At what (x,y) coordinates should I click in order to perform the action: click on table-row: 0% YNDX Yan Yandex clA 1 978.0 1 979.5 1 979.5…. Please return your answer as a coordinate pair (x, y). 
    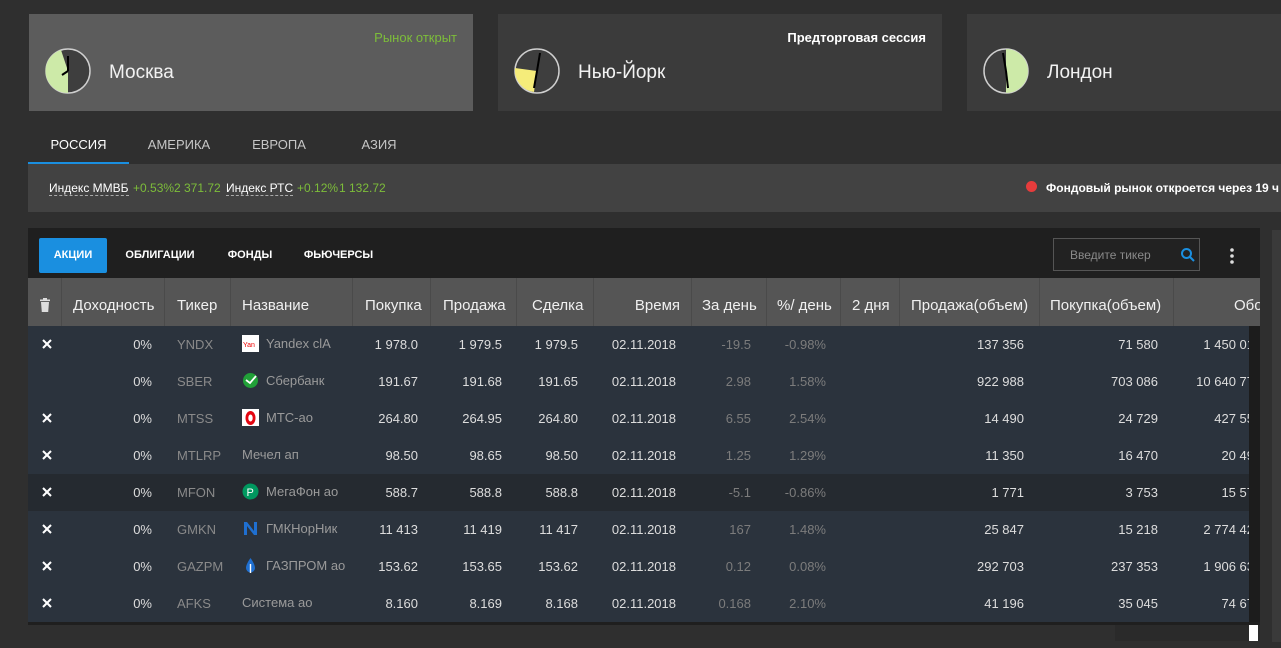
    Looking at the image, I should click on (638, 350).